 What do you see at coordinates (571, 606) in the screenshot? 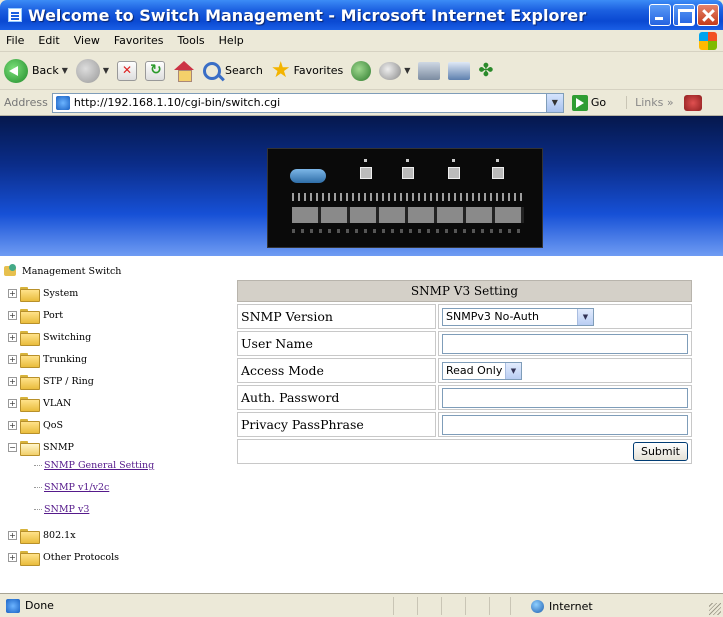
I see `zone-label: Internet` at bounding box center [571, 606].